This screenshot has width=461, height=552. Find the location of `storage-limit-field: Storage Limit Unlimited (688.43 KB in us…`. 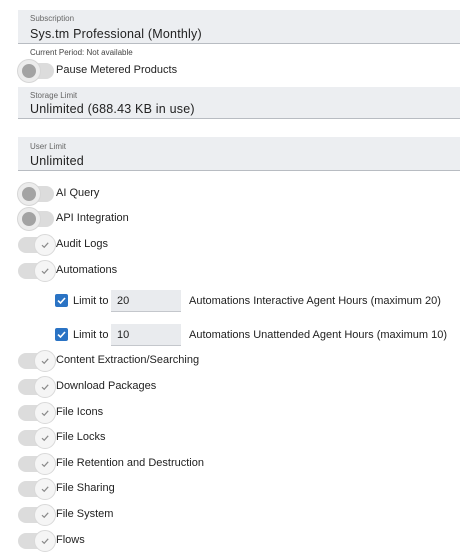

storage-limit-field: Storage Limit Unlimited (688.43 KB in us… is located at coordinates (239, 103).